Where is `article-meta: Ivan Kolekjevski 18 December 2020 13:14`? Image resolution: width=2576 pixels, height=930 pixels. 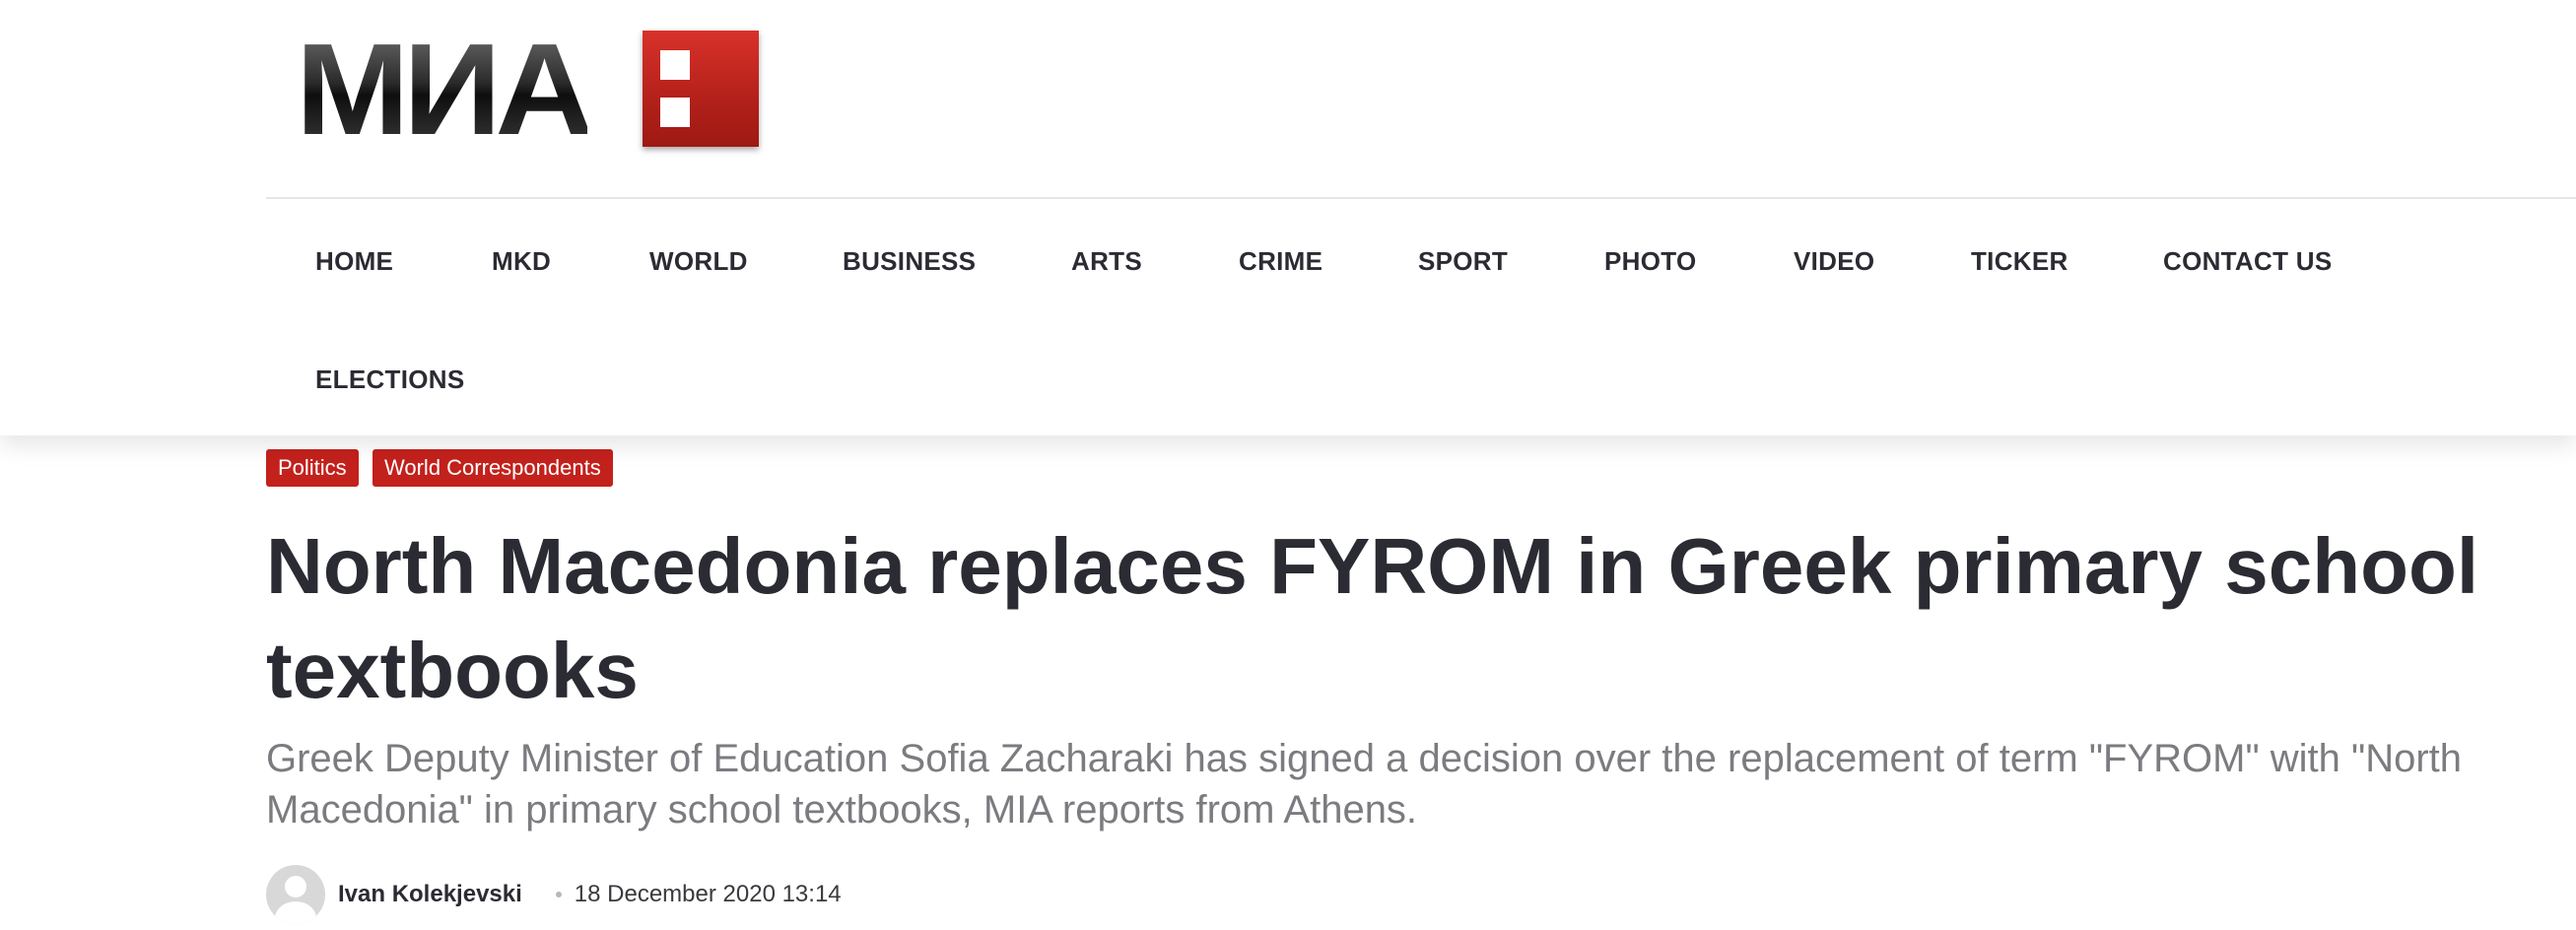
article-meta: Ivan Kolekjevski 18 December 2020 13:14 is located at coordinates (759, 895).